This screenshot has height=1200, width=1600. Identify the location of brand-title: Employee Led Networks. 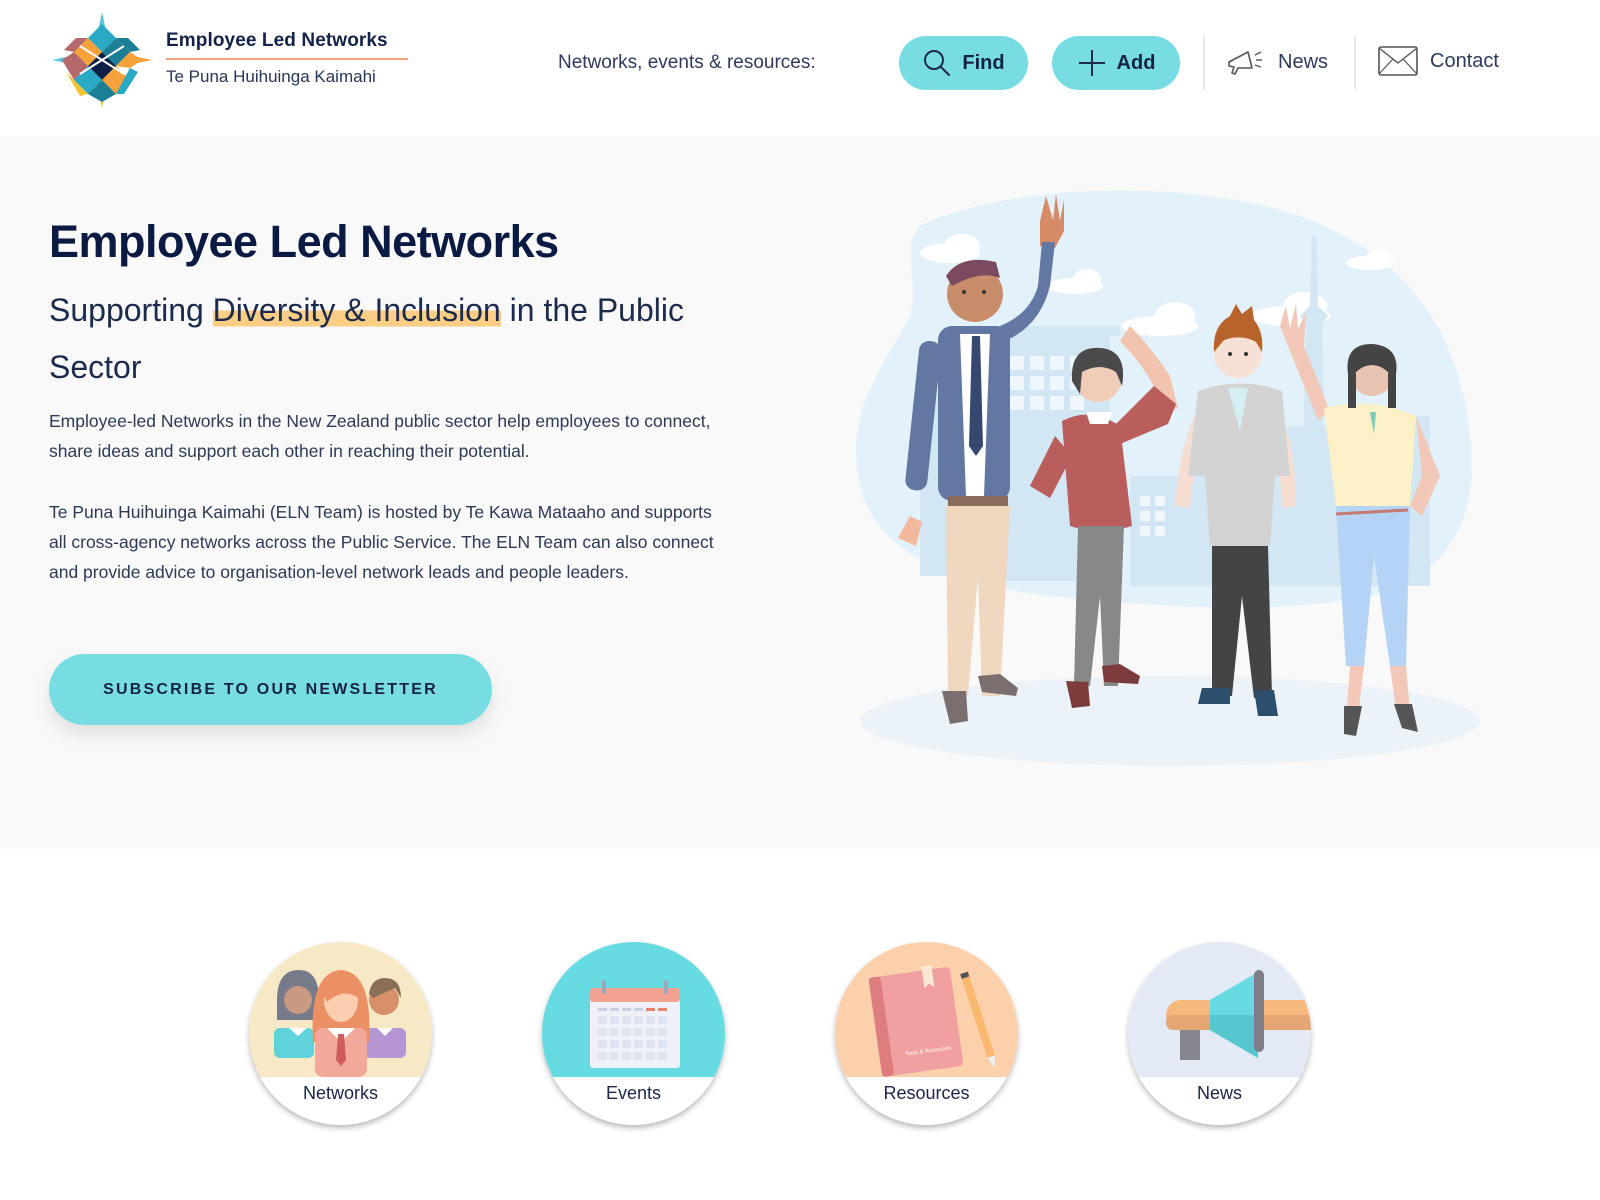
(277, 40).